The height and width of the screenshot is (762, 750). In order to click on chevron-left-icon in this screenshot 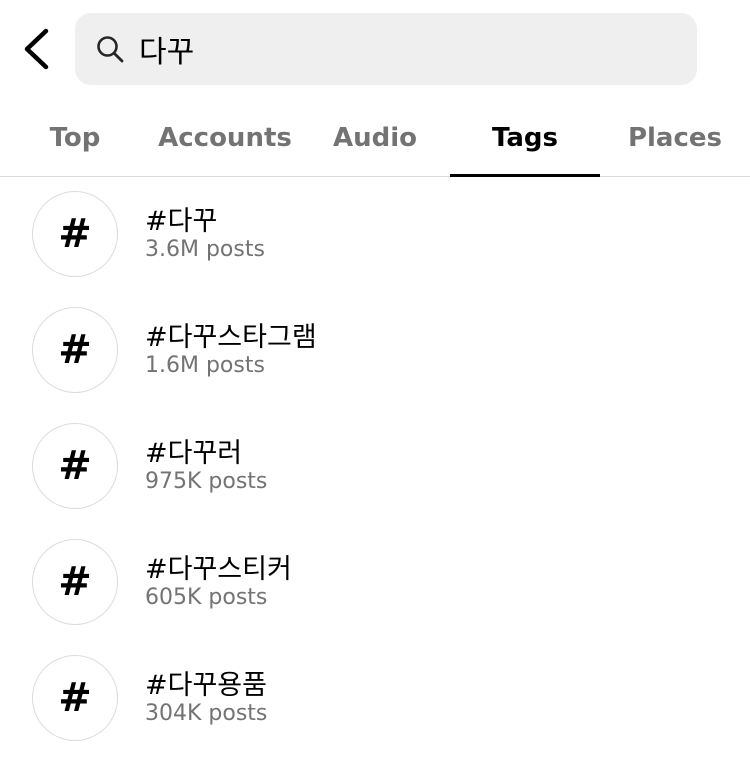, I will do `click(36, 49)`.